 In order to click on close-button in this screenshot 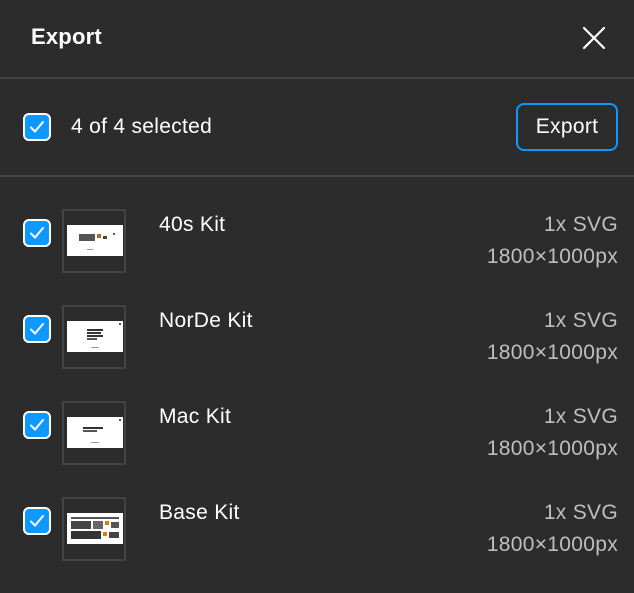, I will do `click(594, 38)`.